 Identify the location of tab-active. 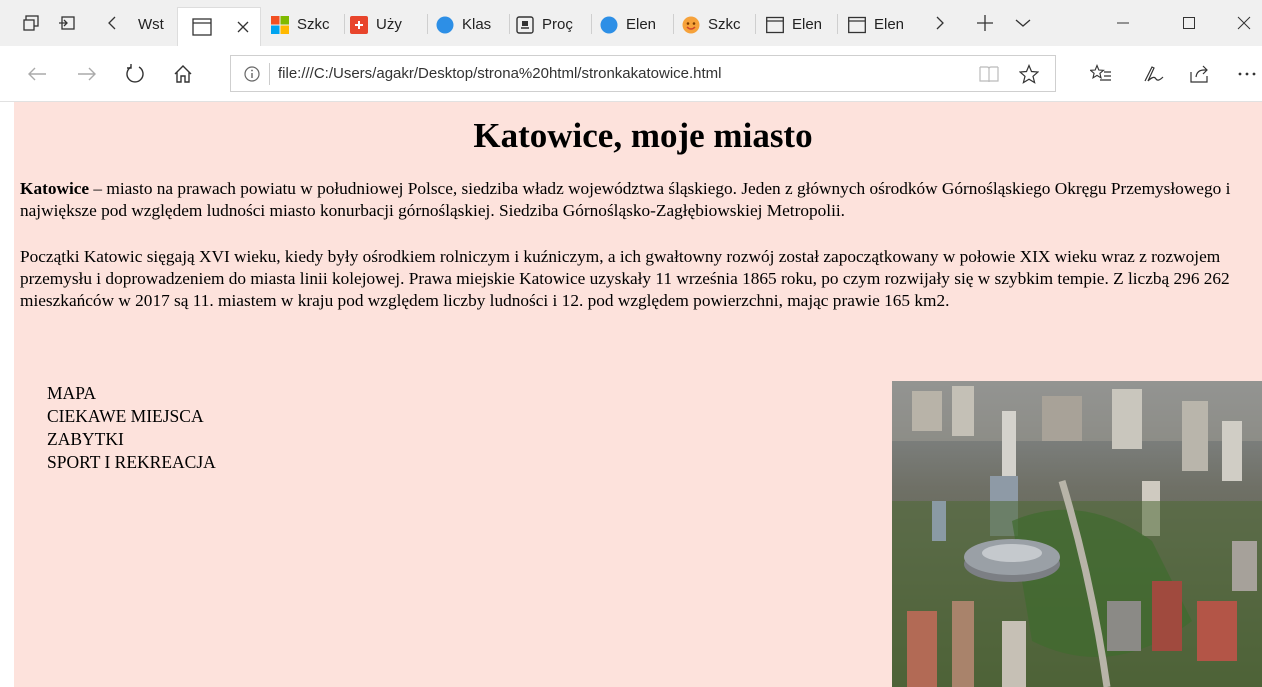
(219, 26).